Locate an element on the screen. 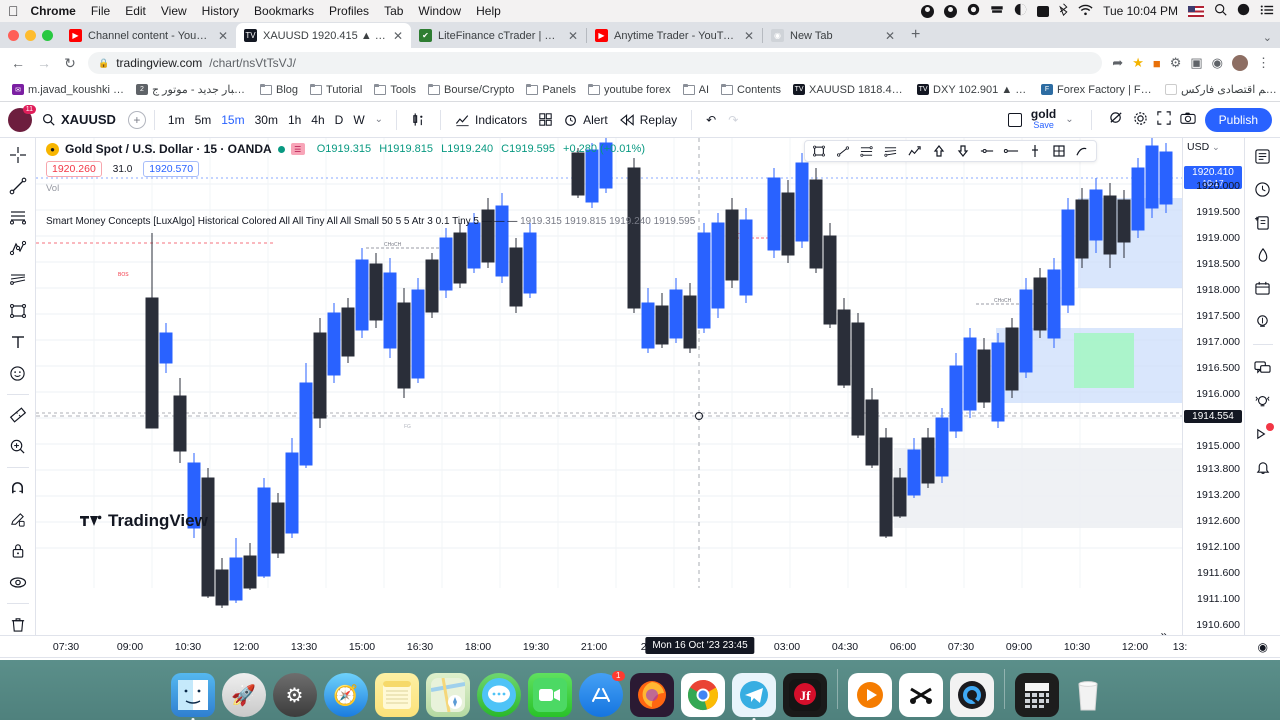 The height and width of the screenshot is (720, 1280). extension-icon-2: ⚙ is located at coordinates (1176, 63).